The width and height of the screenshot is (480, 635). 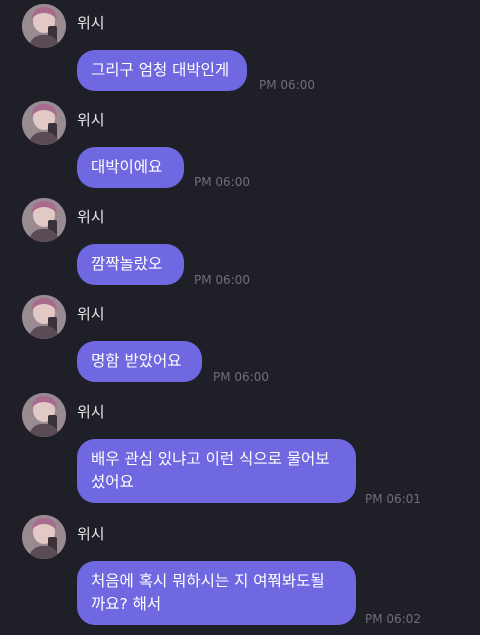 I want to click on message-bubble: 깜짝놀랐오, so click(x=130, y=264).